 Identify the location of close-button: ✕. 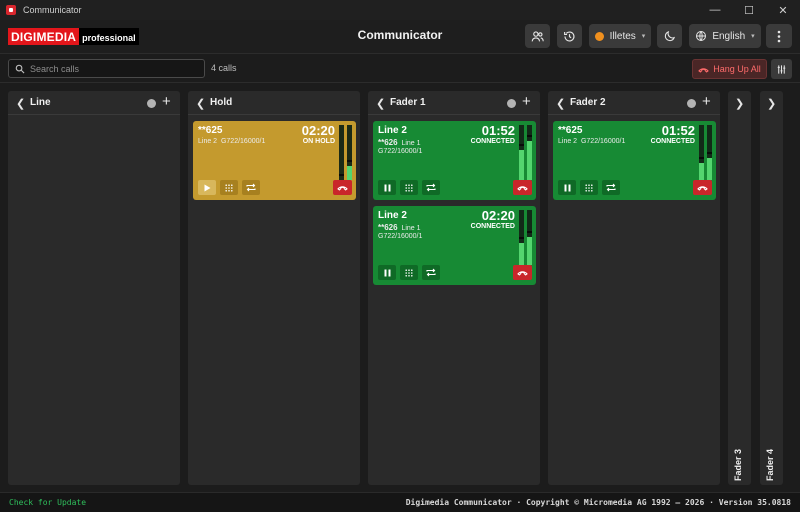
(783, 10).